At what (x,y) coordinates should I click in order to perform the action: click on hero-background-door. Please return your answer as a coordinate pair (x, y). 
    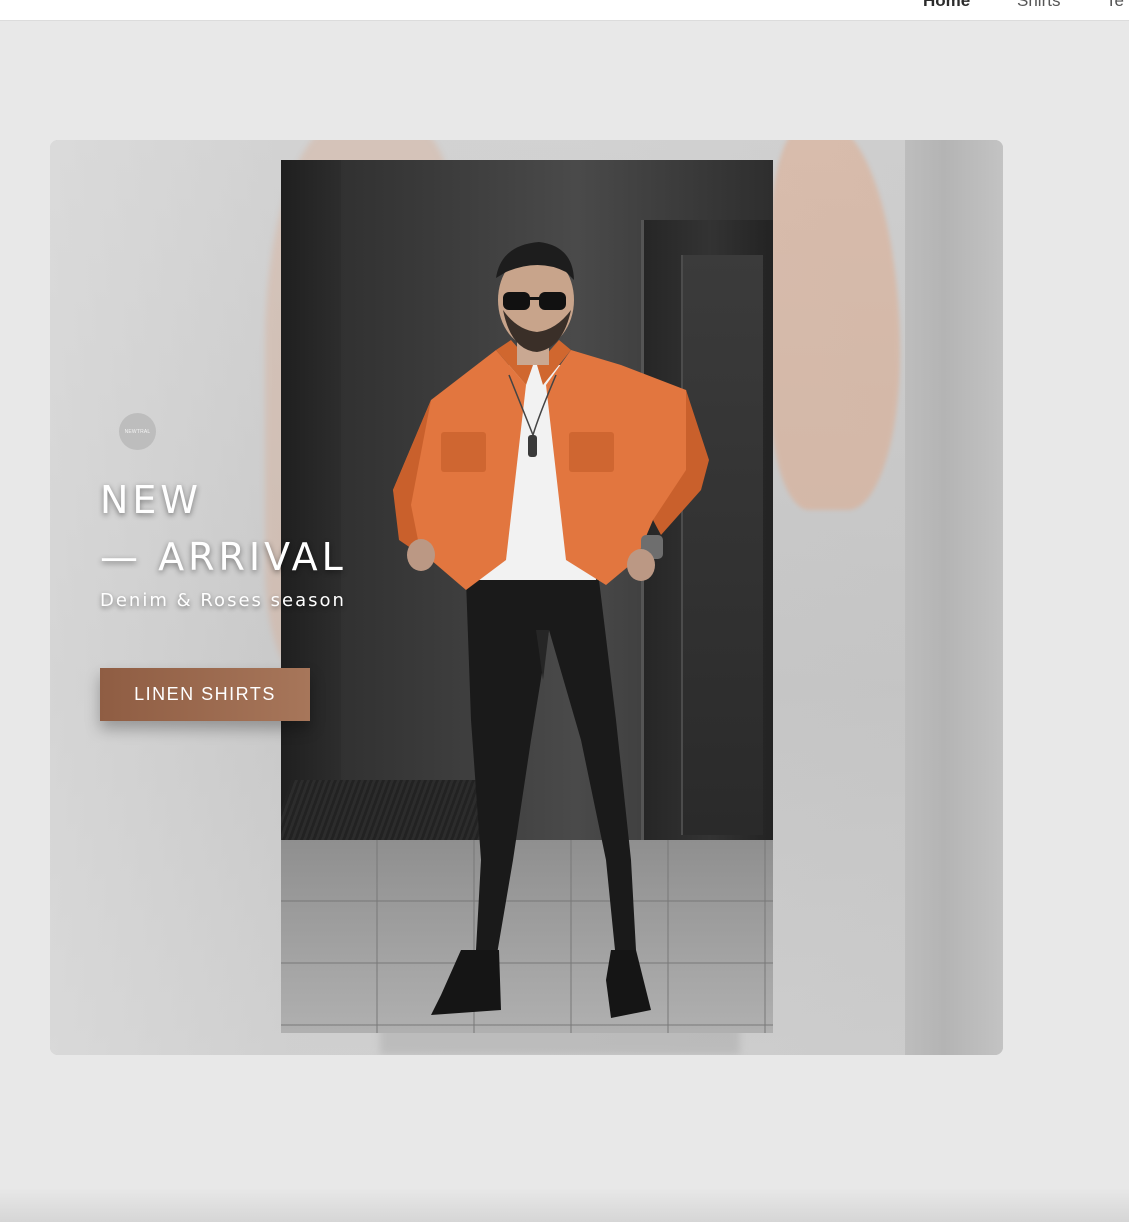
    Looking at the image, I should click on (954, 597).